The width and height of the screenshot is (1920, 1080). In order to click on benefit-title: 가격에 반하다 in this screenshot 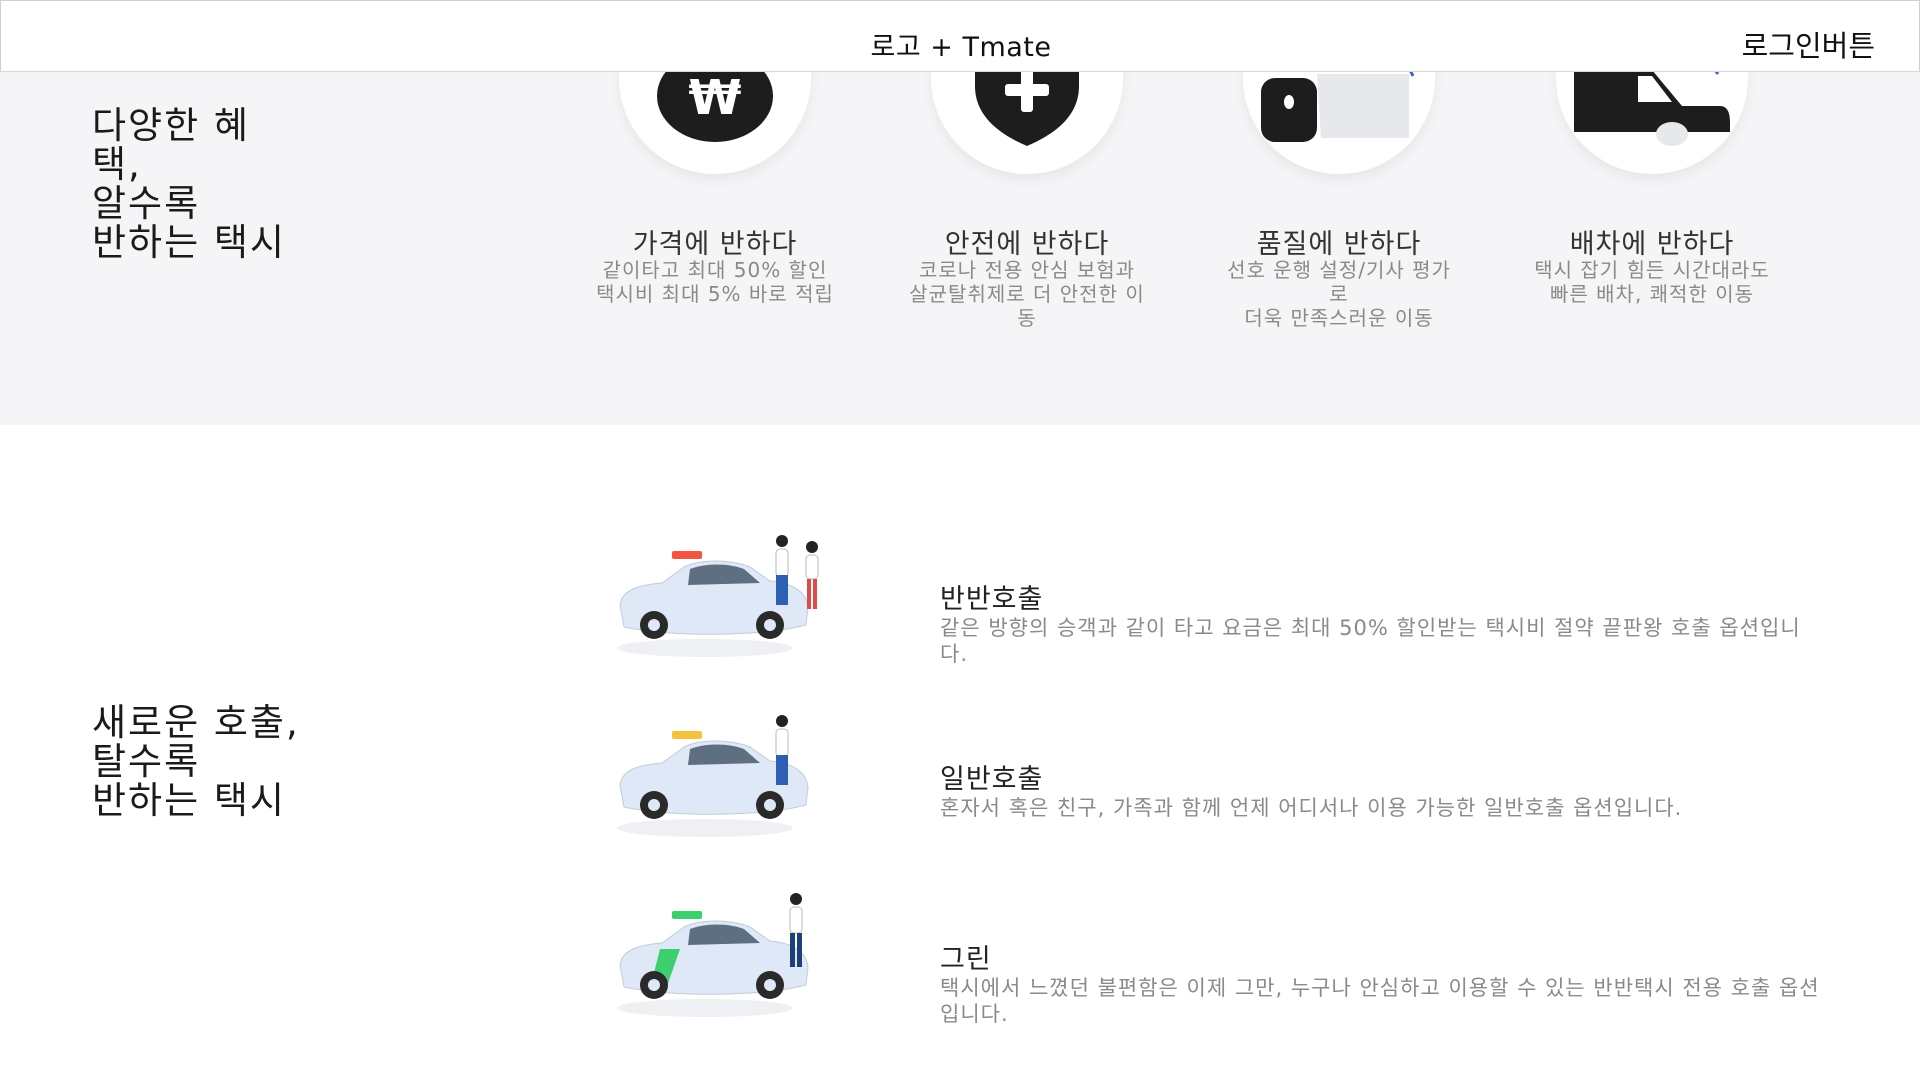, I will do `click(715, 244)`.